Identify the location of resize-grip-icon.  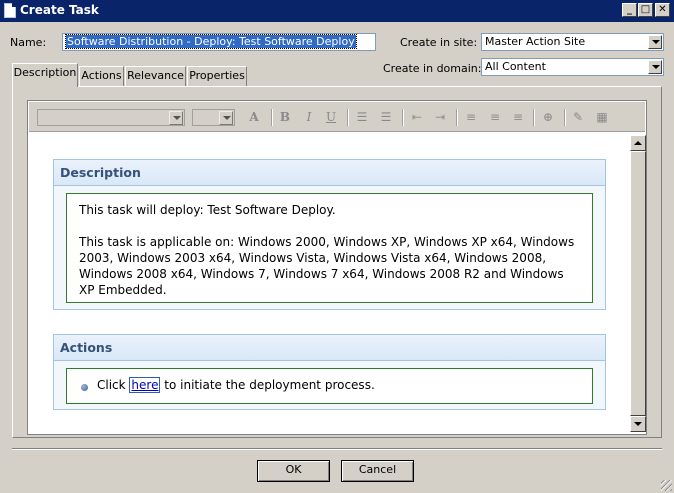
(666, 485).